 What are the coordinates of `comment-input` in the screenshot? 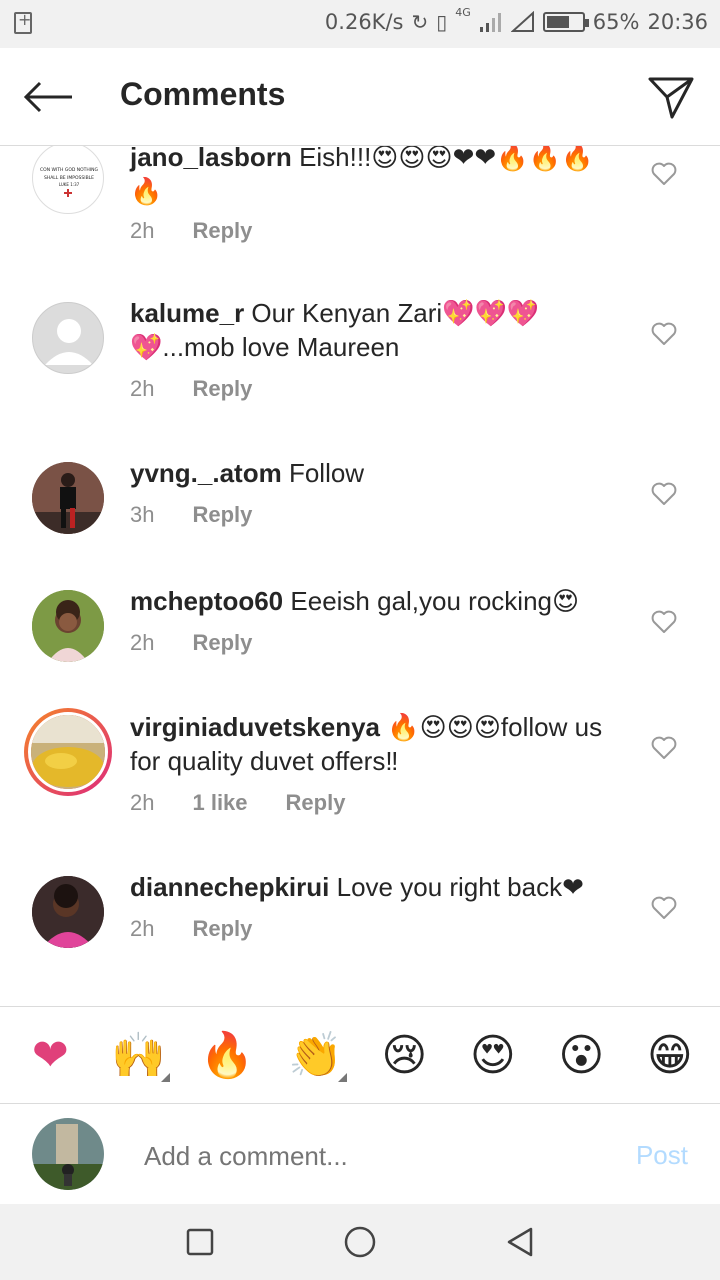 It's located at (374, 1156).